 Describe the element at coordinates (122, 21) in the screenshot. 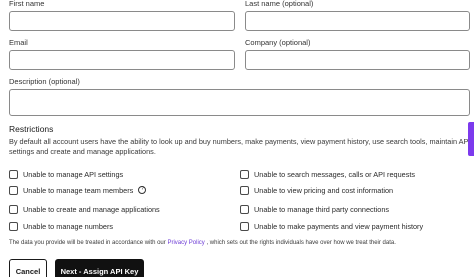

I see `first-name-input` at that location.